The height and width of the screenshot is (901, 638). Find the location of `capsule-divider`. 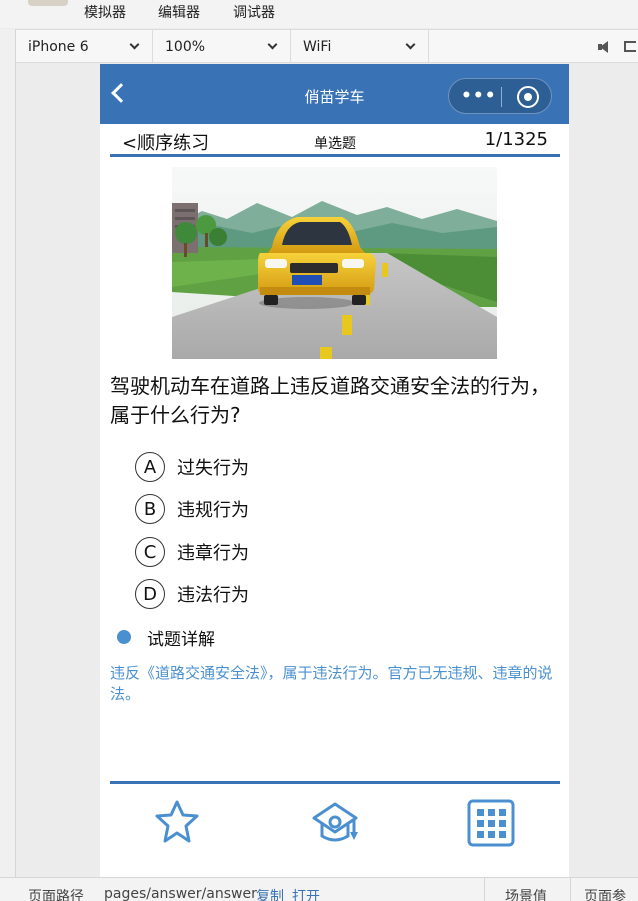

capsule-divider is located at coordinates (501, 97).